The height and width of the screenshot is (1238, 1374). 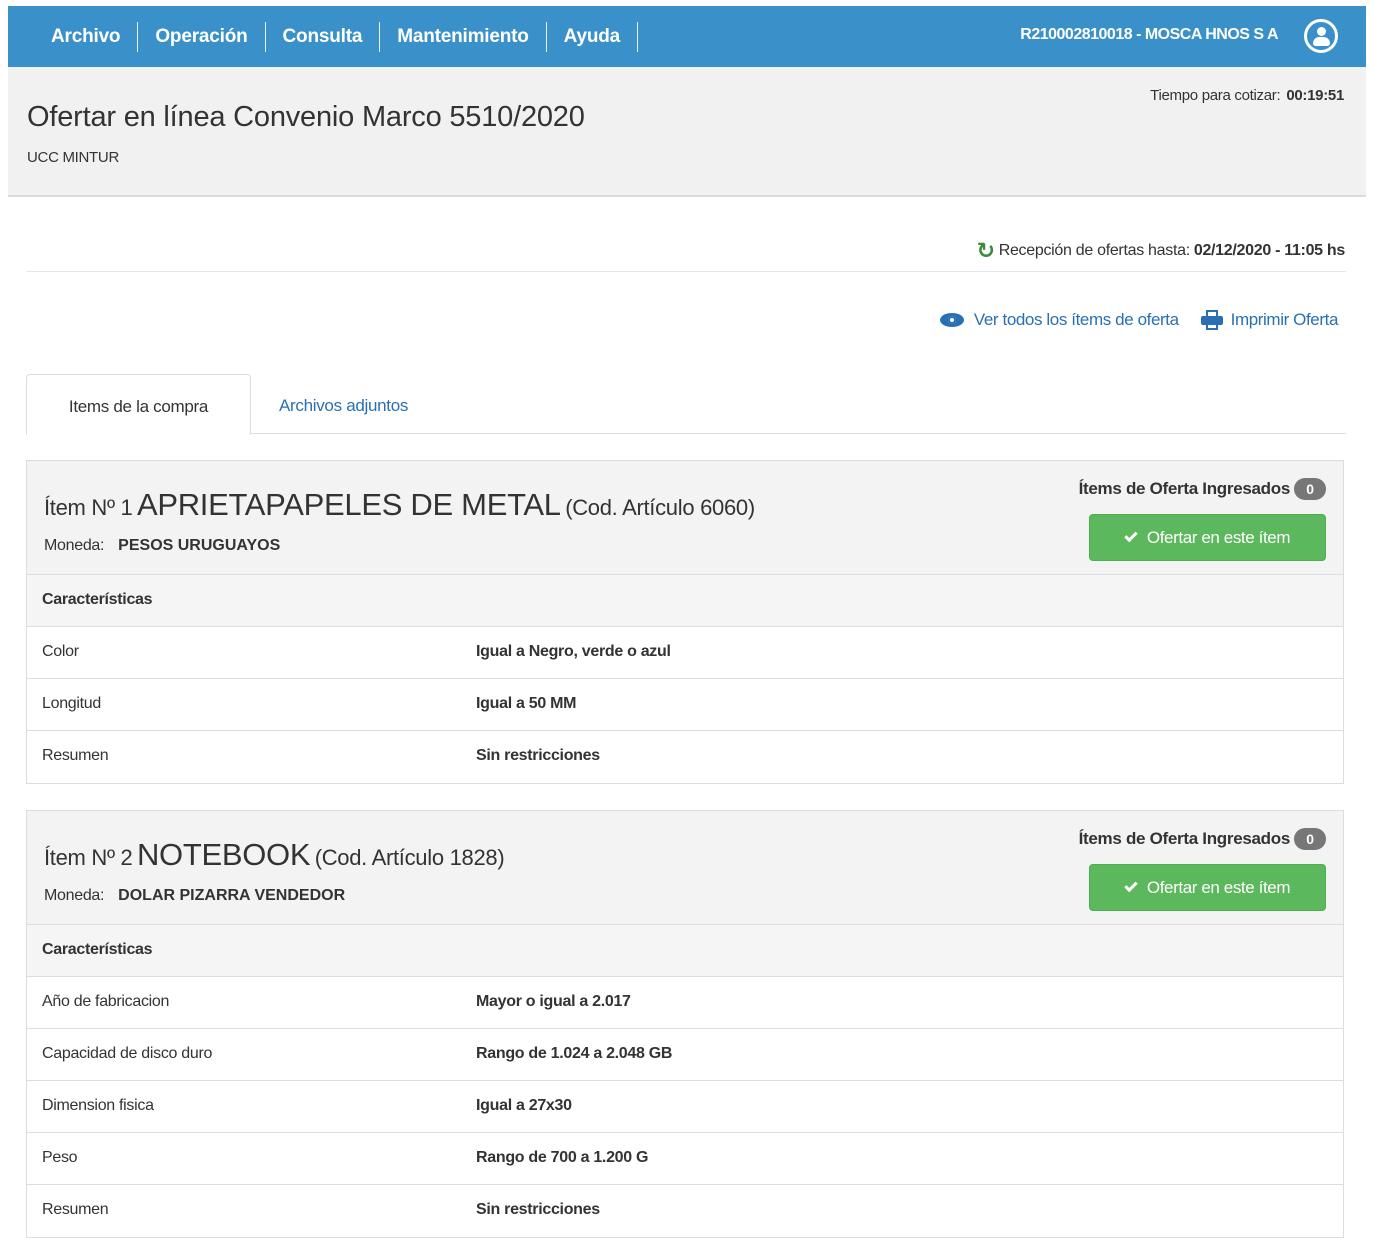 What do you see at coordinates (562, 1157) in the screenshot?
I see `characteristic-value: Rango de 700 a 1.200 G` at bounding box center [562, 1157].